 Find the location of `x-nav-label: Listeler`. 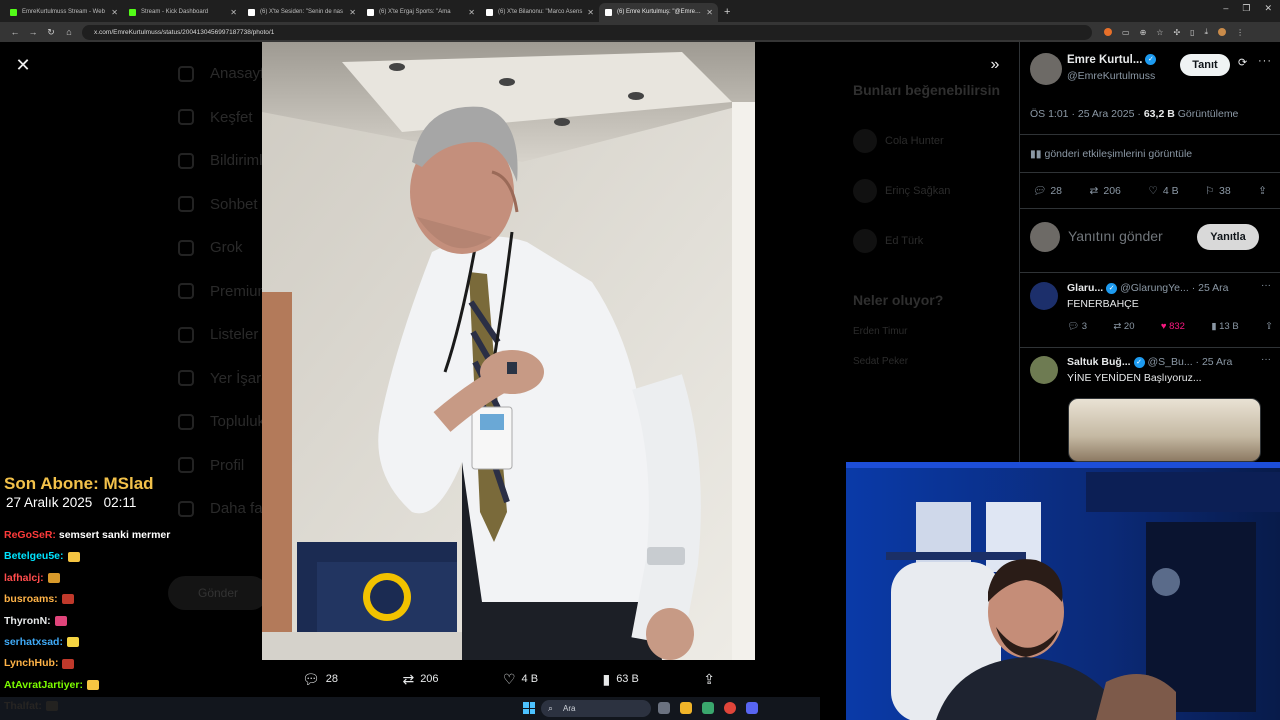

x-nav-label: Listeler is located at coordinates (234, 335).